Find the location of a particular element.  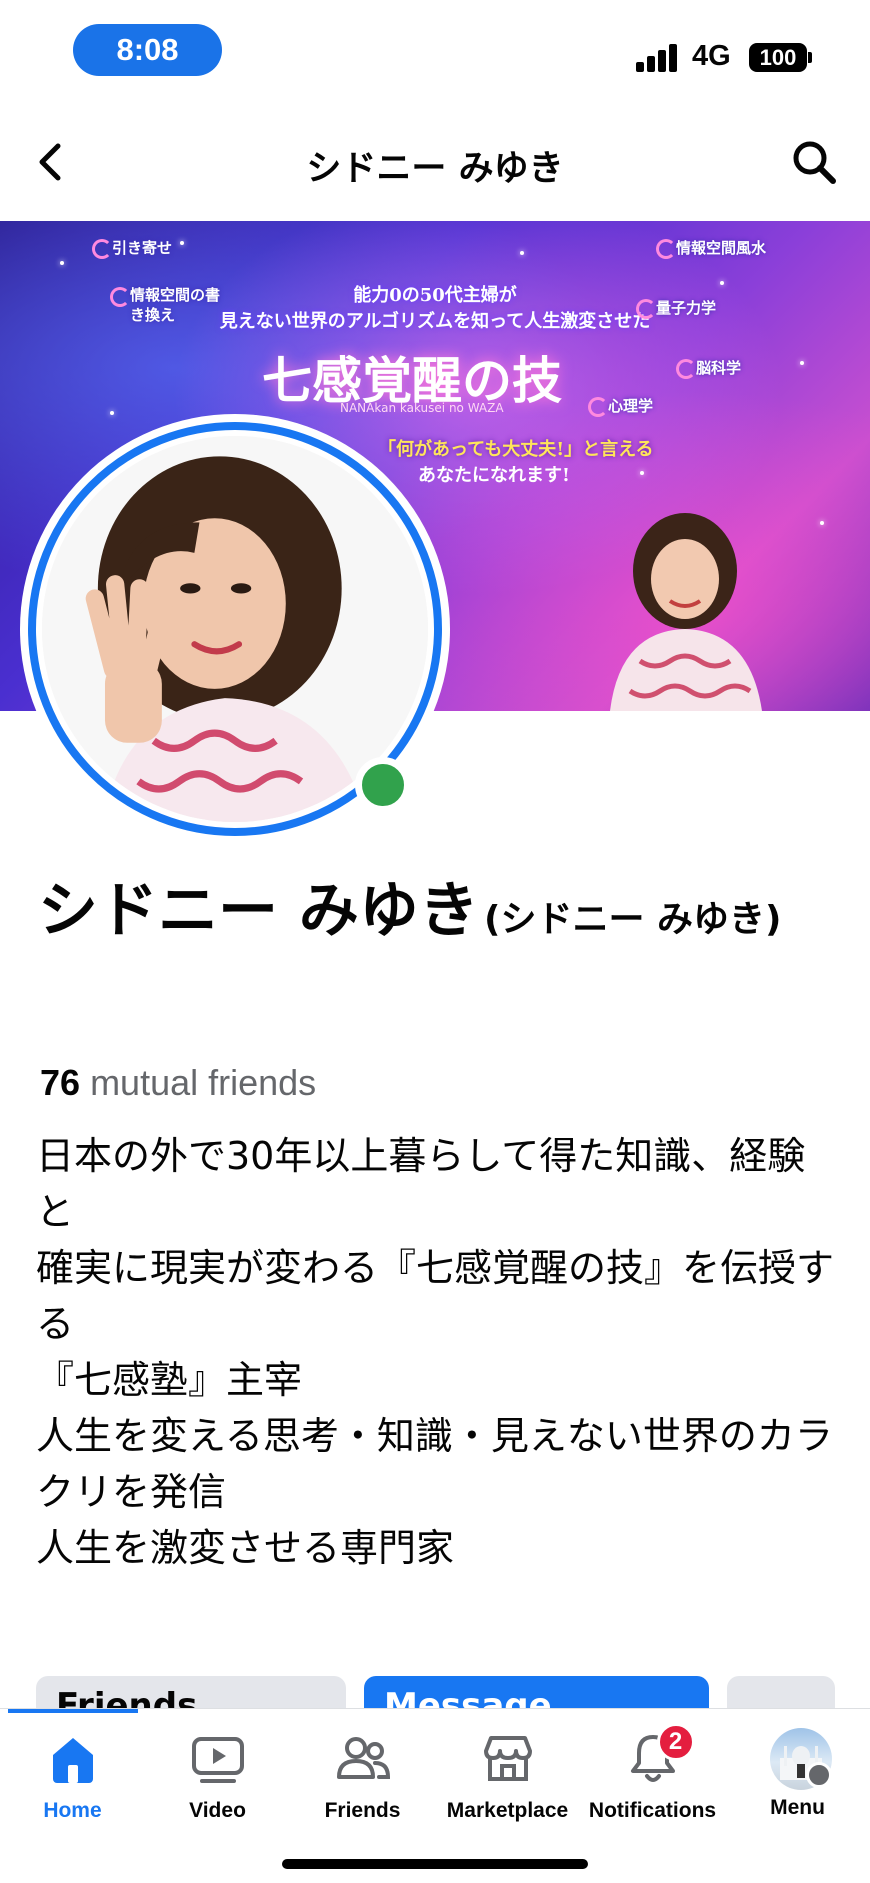

signal-icon is located at coordinates (658, 58).